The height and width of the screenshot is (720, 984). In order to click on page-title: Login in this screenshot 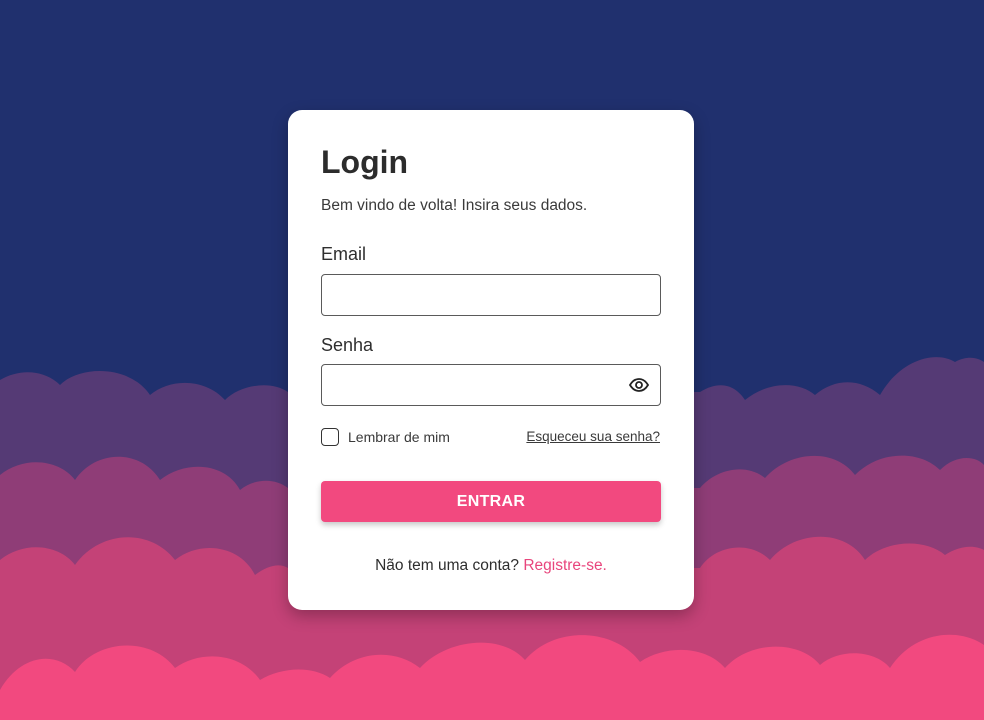, I will do `click(365, 162)`.